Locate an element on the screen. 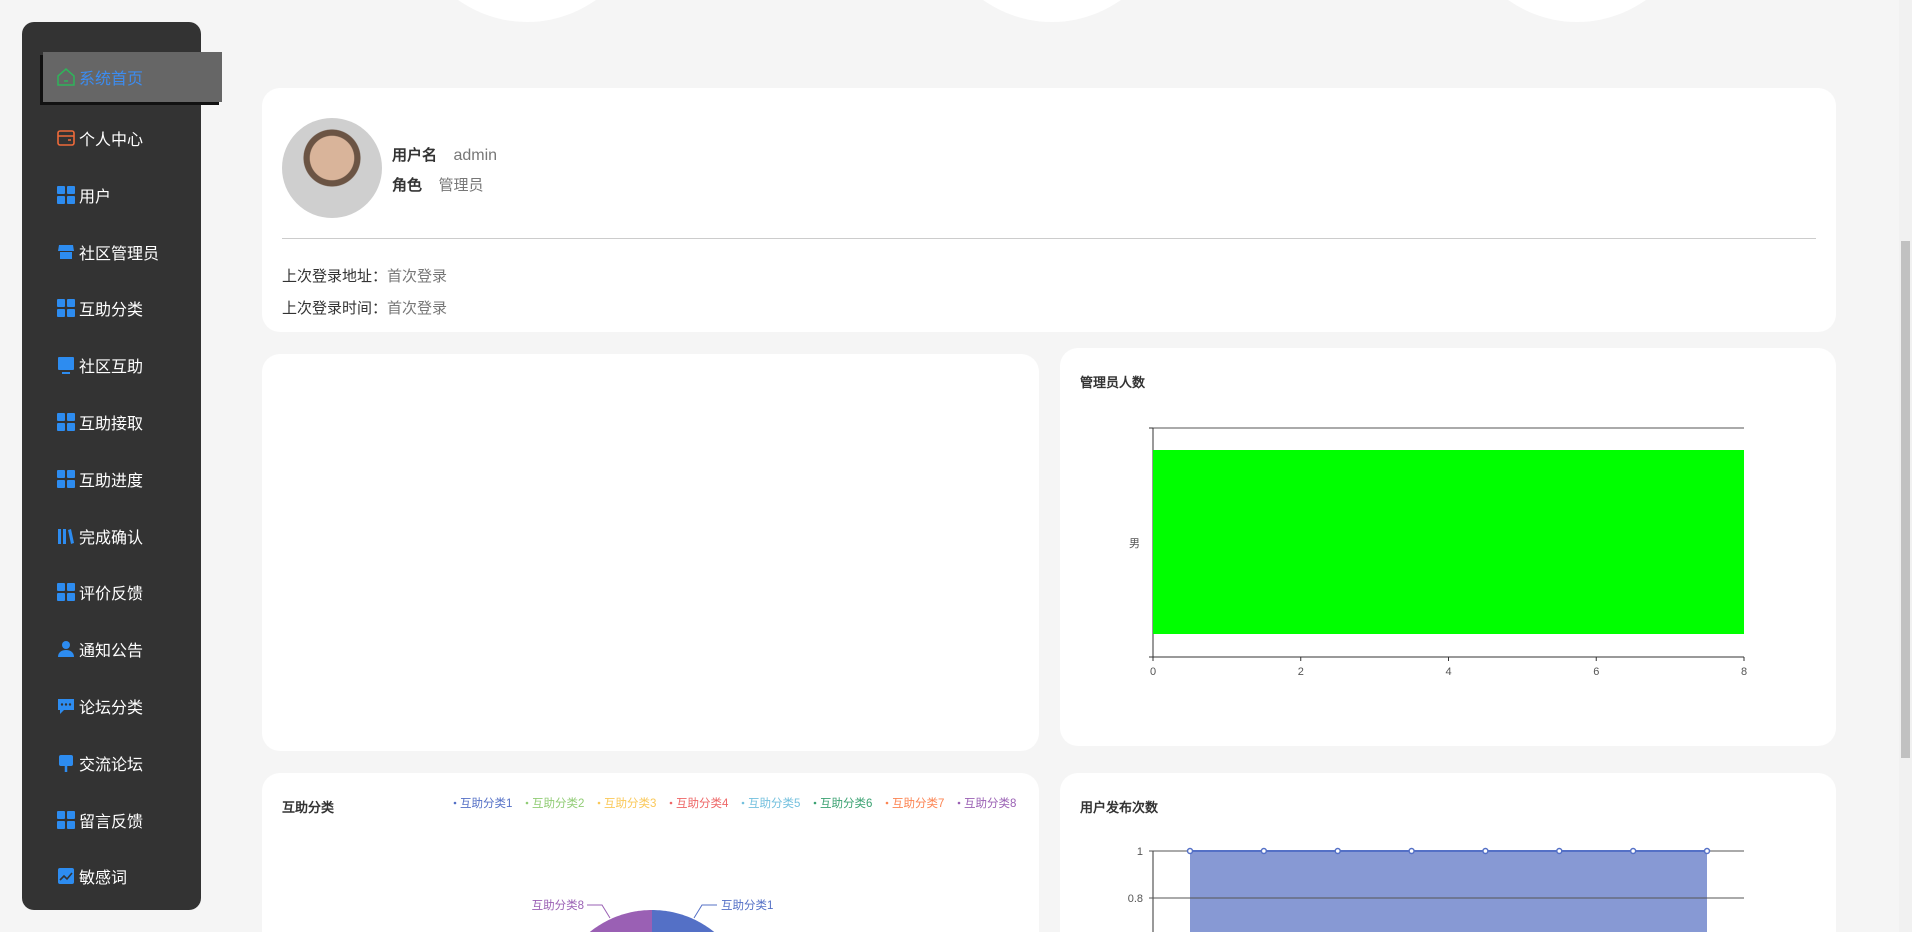 Image resolution: width=1912 pixels, height=932 pixels. admin-count-chart: 0 2 4 6 8 男 is located at coordinates (1438, 552).